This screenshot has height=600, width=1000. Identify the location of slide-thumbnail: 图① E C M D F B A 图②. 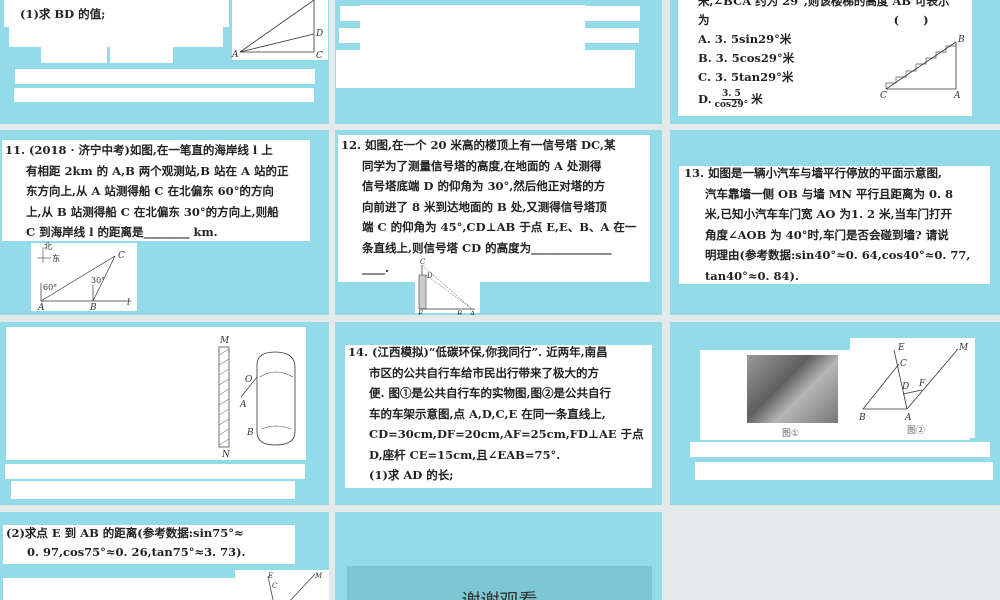
(835, 413).